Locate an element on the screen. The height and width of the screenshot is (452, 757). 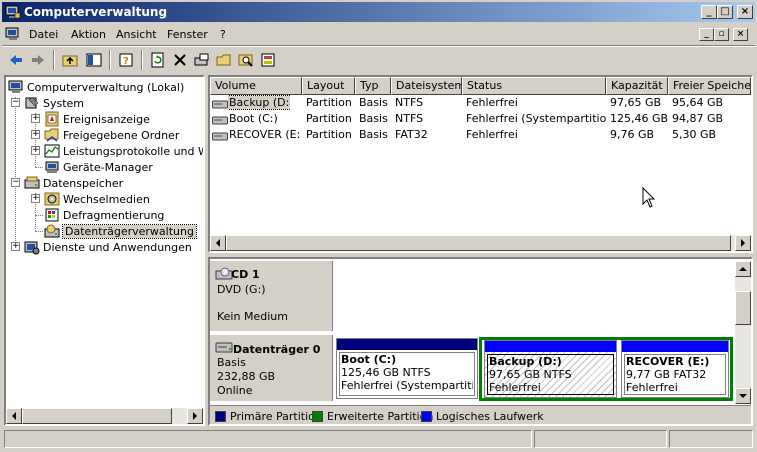
folder-open-icon is located at coordinates (223, 60).